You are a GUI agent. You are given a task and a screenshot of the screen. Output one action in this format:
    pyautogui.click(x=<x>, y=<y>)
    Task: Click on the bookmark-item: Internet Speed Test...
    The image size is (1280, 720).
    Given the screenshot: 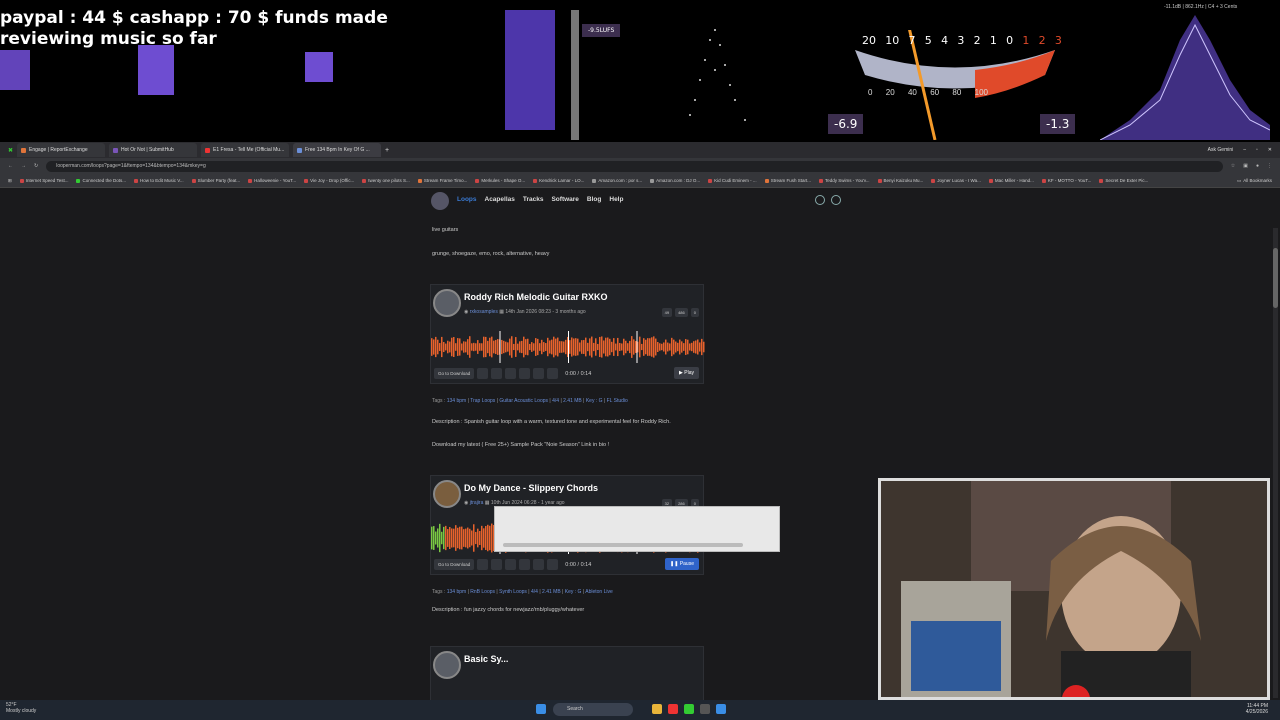 What is the action you would take?
    pyautogui.click(x=43, y=180)
    